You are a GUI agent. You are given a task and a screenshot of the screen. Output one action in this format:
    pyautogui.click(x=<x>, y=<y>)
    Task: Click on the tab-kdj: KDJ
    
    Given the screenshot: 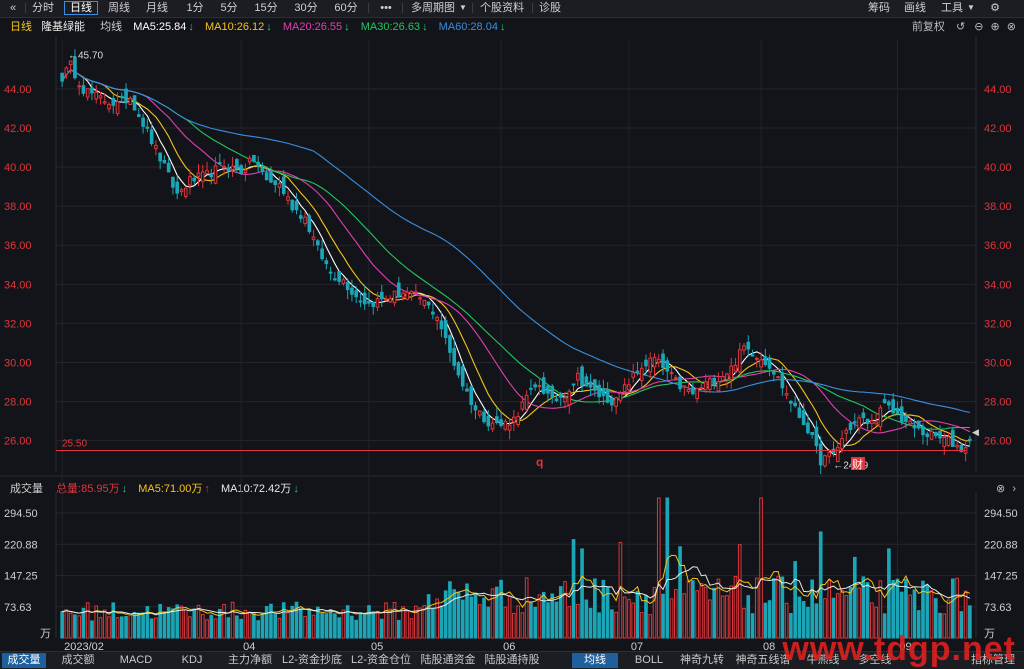 What is the action you would take?
    pyautogui.click(x=192, y=660)
    